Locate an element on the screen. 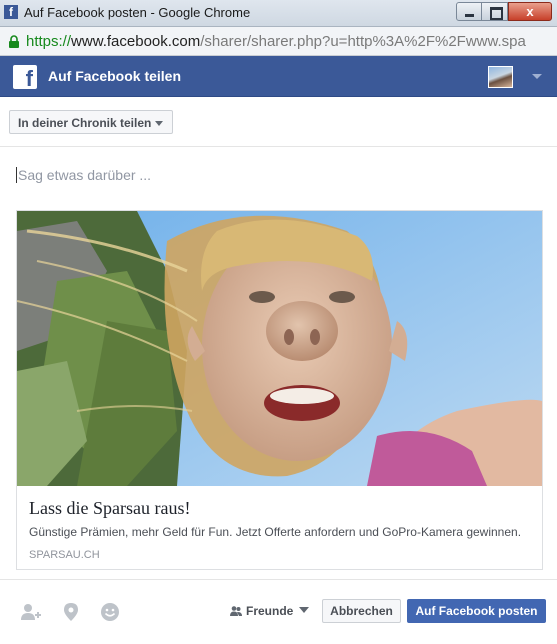  dialog-footer: Freunde Abbrechen Auf Facebook posten is located at coordinates (278, 611).